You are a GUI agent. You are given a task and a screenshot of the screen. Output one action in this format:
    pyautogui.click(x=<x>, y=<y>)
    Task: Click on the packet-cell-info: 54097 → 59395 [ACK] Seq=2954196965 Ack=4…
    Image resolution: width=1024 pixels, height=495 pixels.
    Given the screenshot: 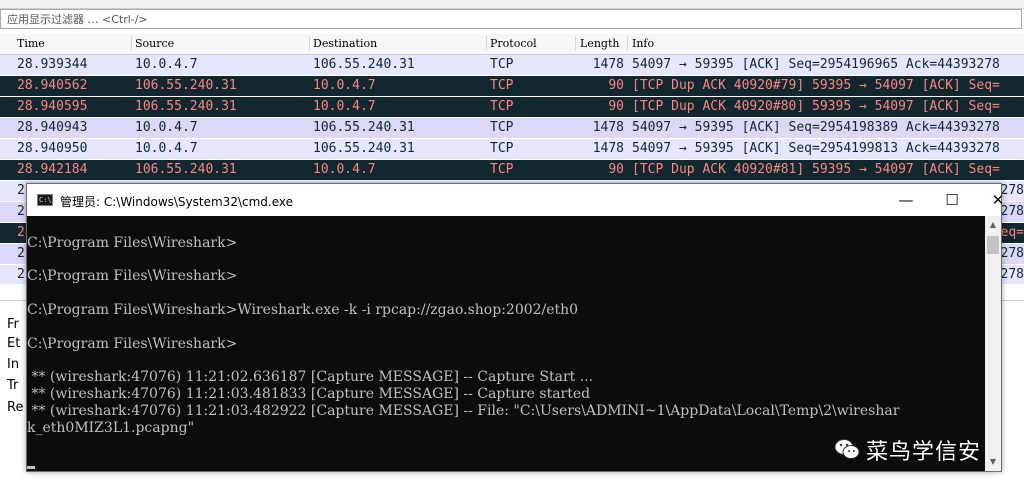 What is the action you would take?
    pyautogui.click(x=816, y=64)
    